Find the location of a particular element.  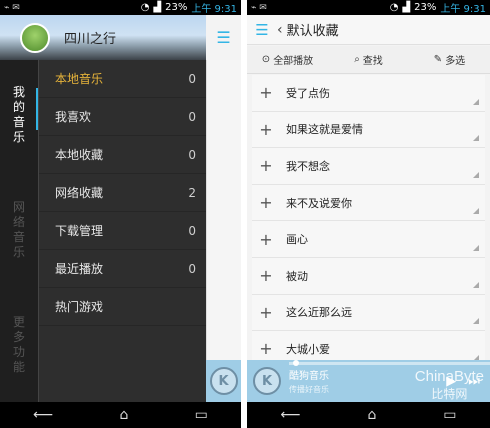

list-item: + 来不及说爱你 is located at coordinates (368, 203).